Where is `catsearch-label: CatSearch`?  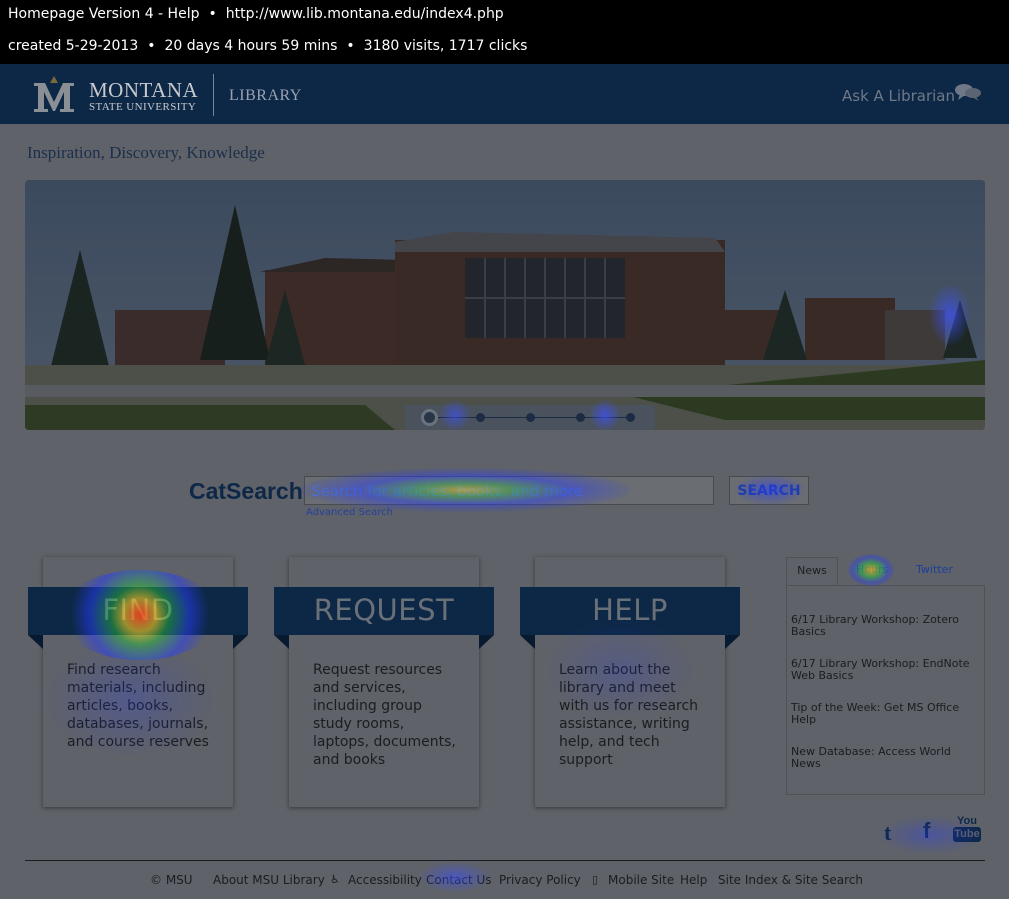
catsearch-label: CatSearch is located at coordinates (246, 491).